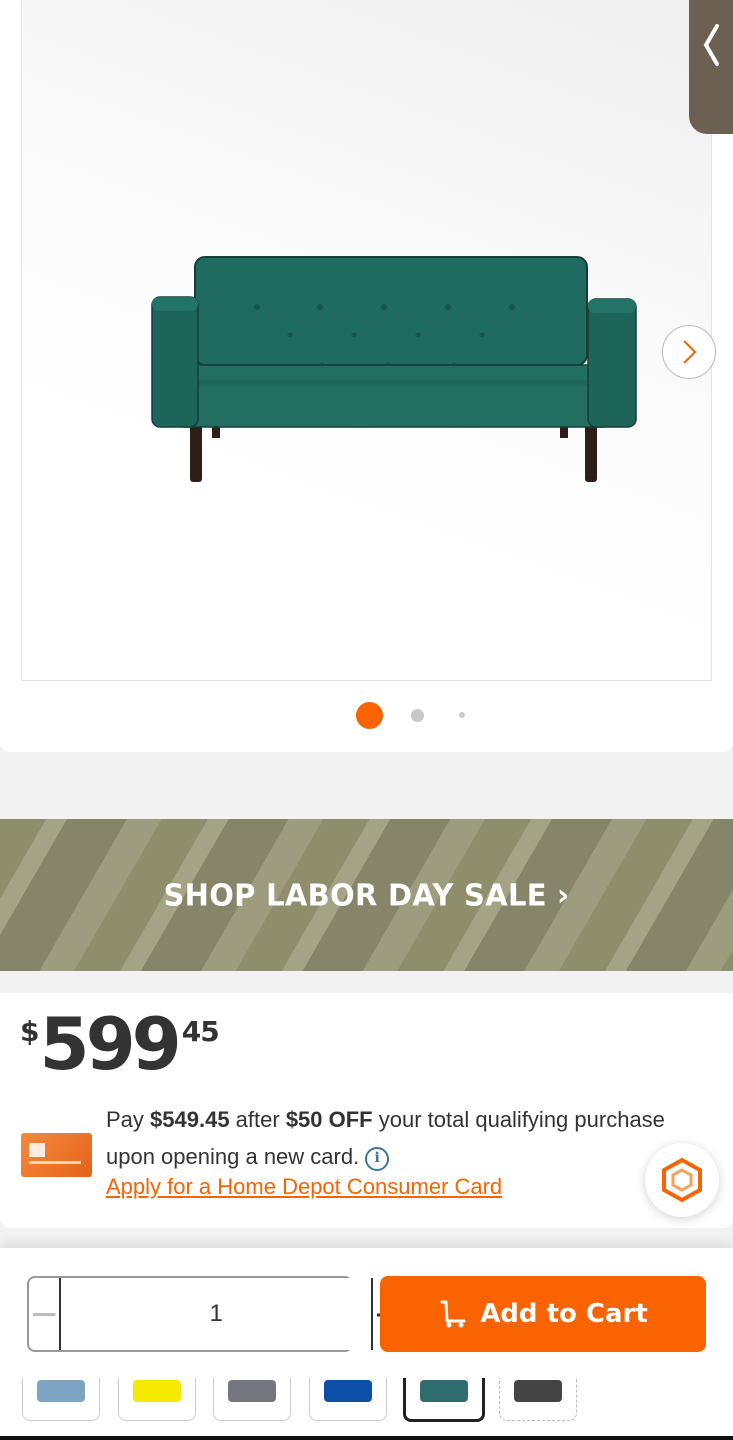  I want to click on chevron-right-icon, so click(690, 352).